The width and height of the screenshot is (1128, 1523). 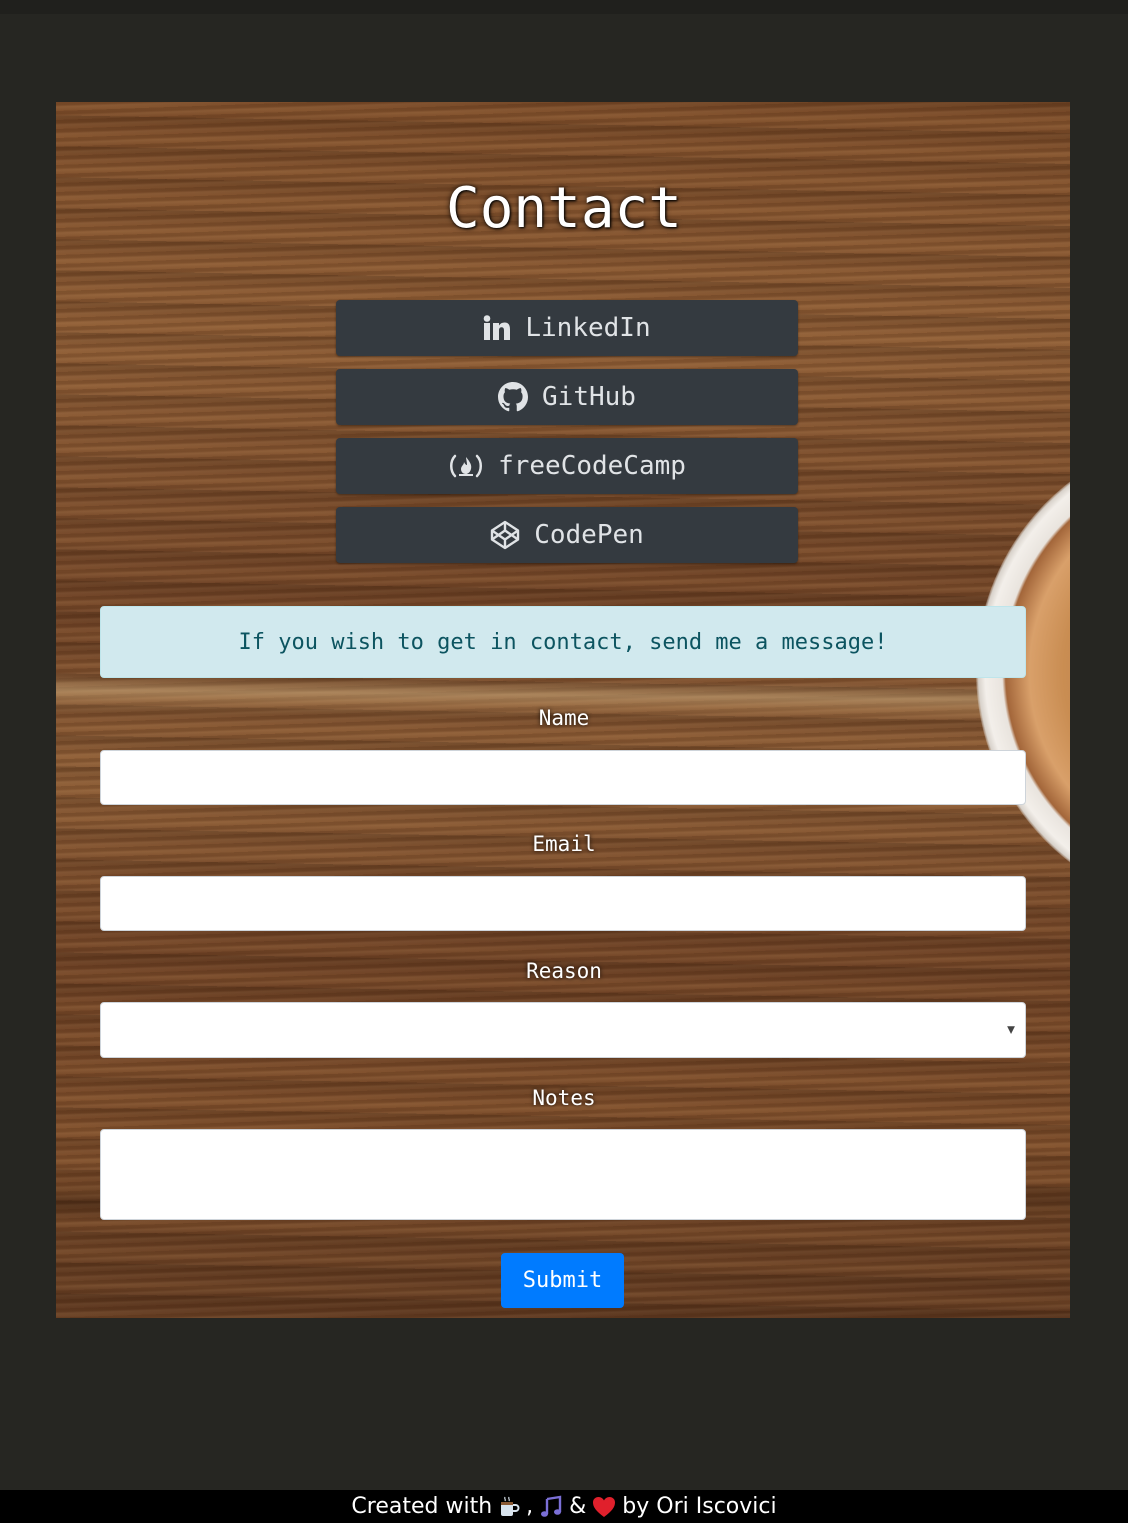 I want to click on footer: Created with , & by Ori Iscovici, so click(x=564, y=1506).